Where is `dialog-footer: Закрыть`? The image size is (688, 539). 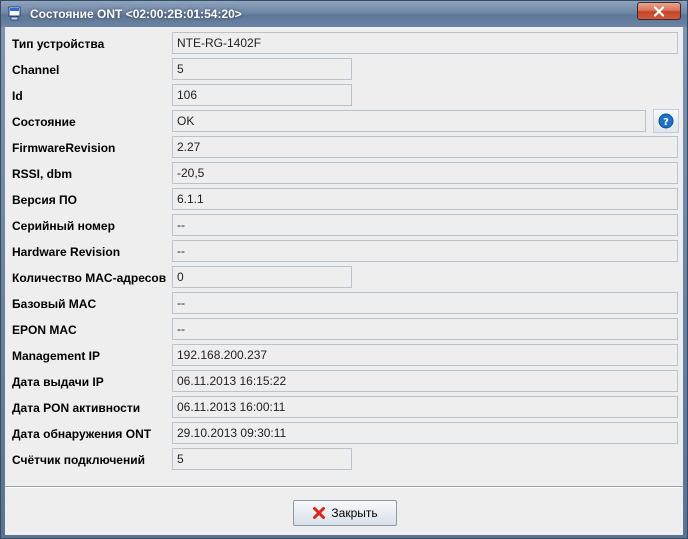
dialog-footer: Закрыть is located at coordinates (344, 511).